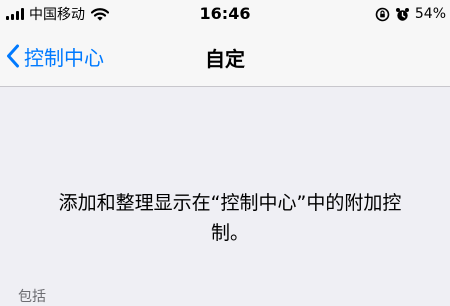 The image size is (450, 306). Describe the element at coordinates (382, 14) in the screenshot. I see `rotation-lock-icon` at that location.